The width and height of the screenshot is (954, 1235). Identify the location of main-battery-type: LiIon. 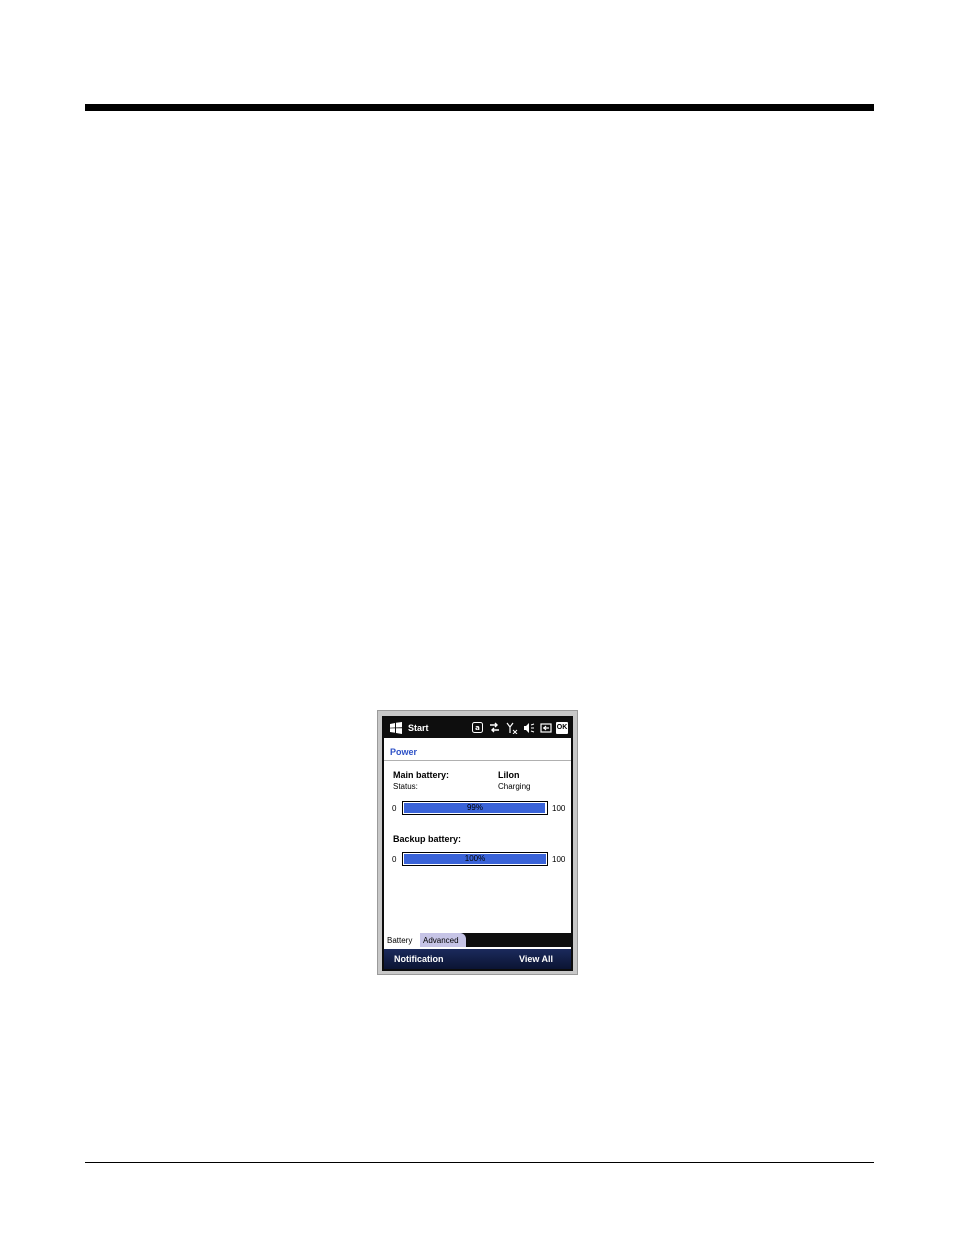
(509, 775).